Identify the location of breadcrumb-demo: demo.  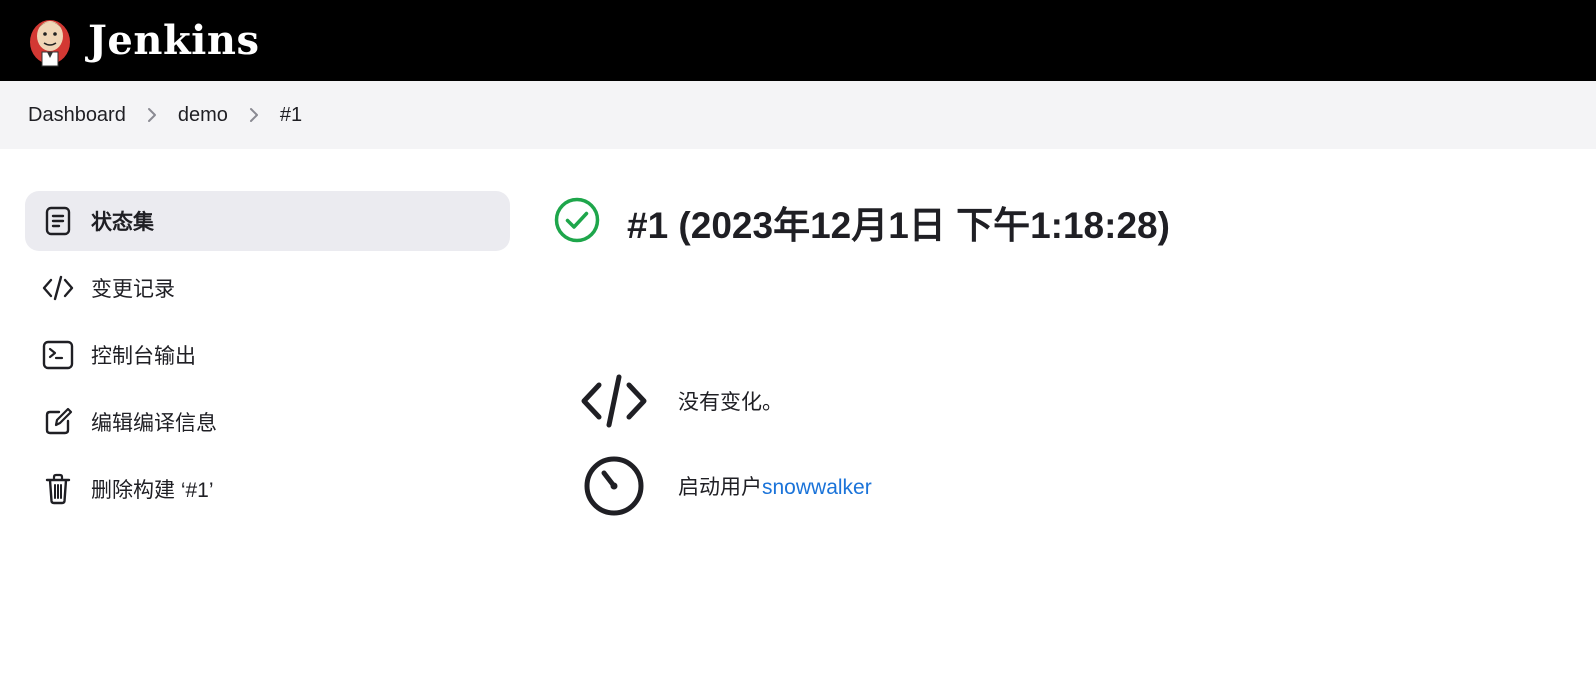
(203, 115).